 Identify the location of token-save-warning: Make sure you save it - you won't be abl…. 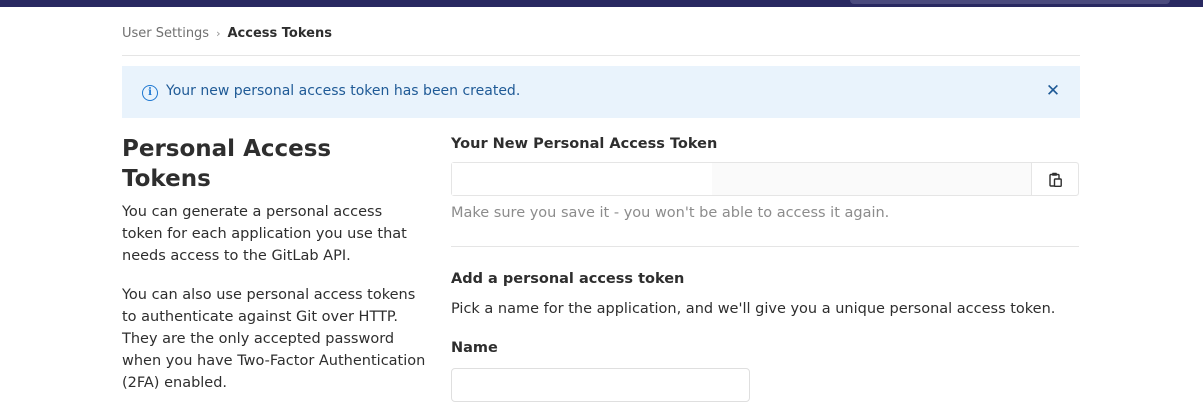
(670, 213).